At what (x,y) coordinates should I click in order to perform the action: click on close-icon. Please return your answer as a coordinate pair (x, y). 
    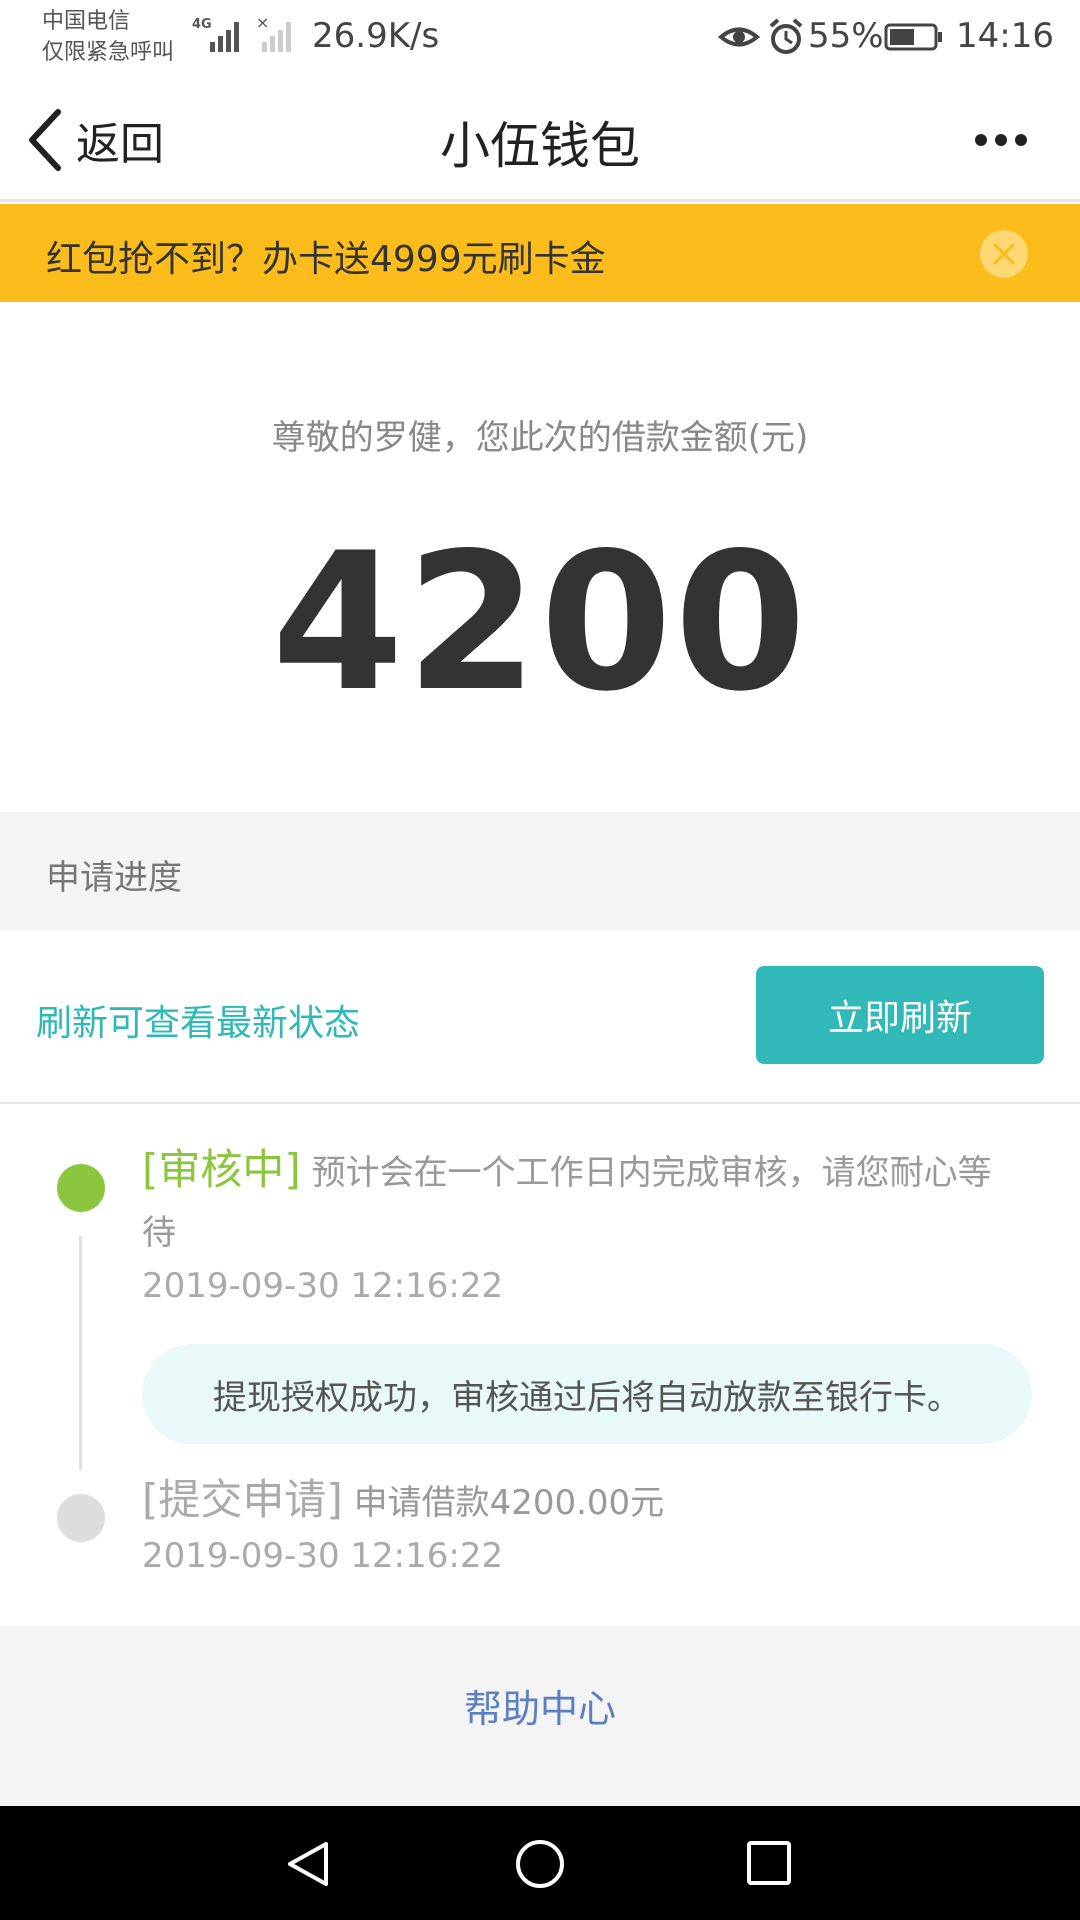
    Looking at the image, I should click on (1004, 254).